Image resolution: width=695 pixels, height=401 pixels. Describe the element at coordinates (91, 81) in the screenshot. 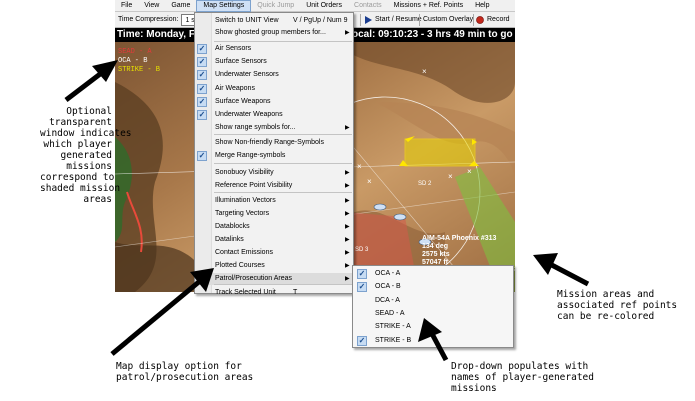

I see `arrow-to-legend` at that location.